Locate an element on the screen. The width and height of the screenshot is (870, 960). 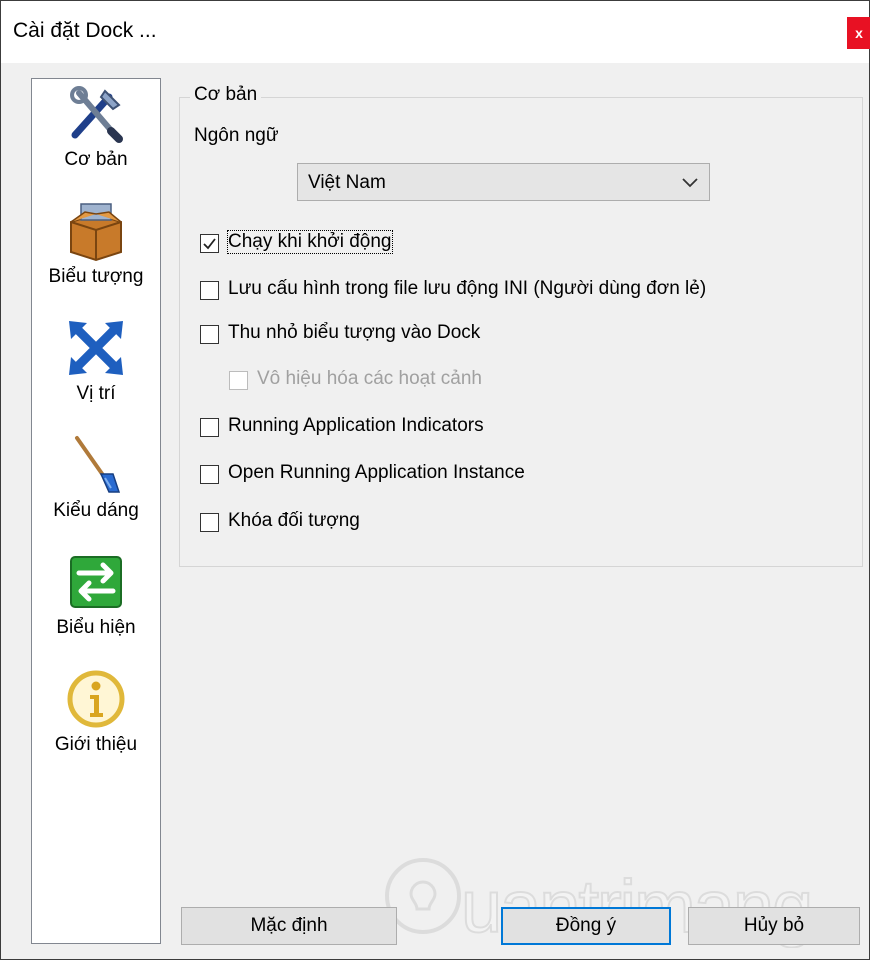
language-label: Ngôn ngữ is located at coordinates (236, 135).